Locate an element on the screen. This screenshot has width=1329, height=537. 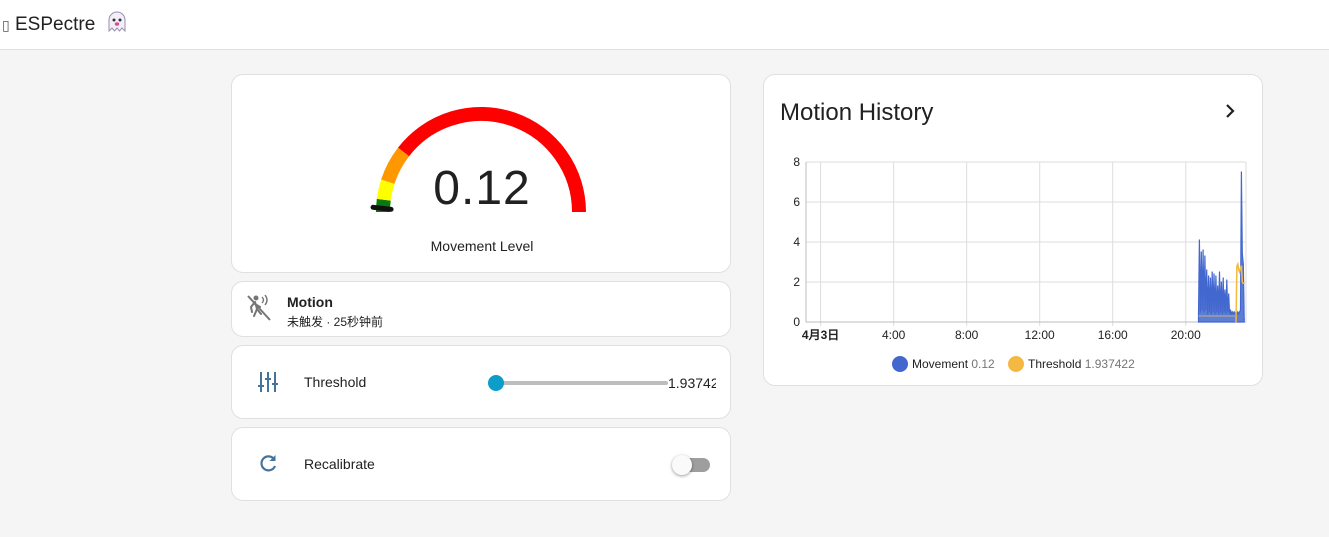
legend-item-threshold: Threshold 1.937422 is located at coordinates (1071, 364).